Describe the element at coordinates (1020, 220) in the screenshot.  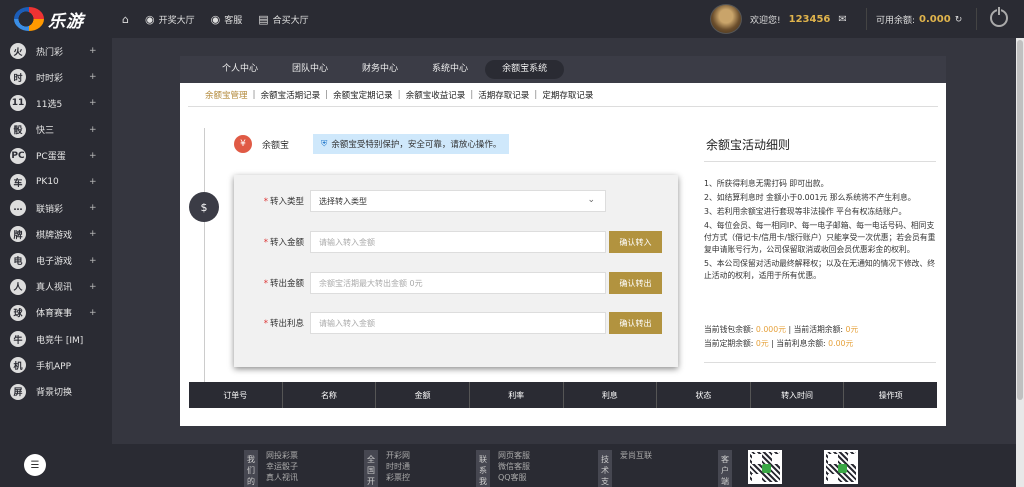
I see `scrollbar-thumb` at that location.